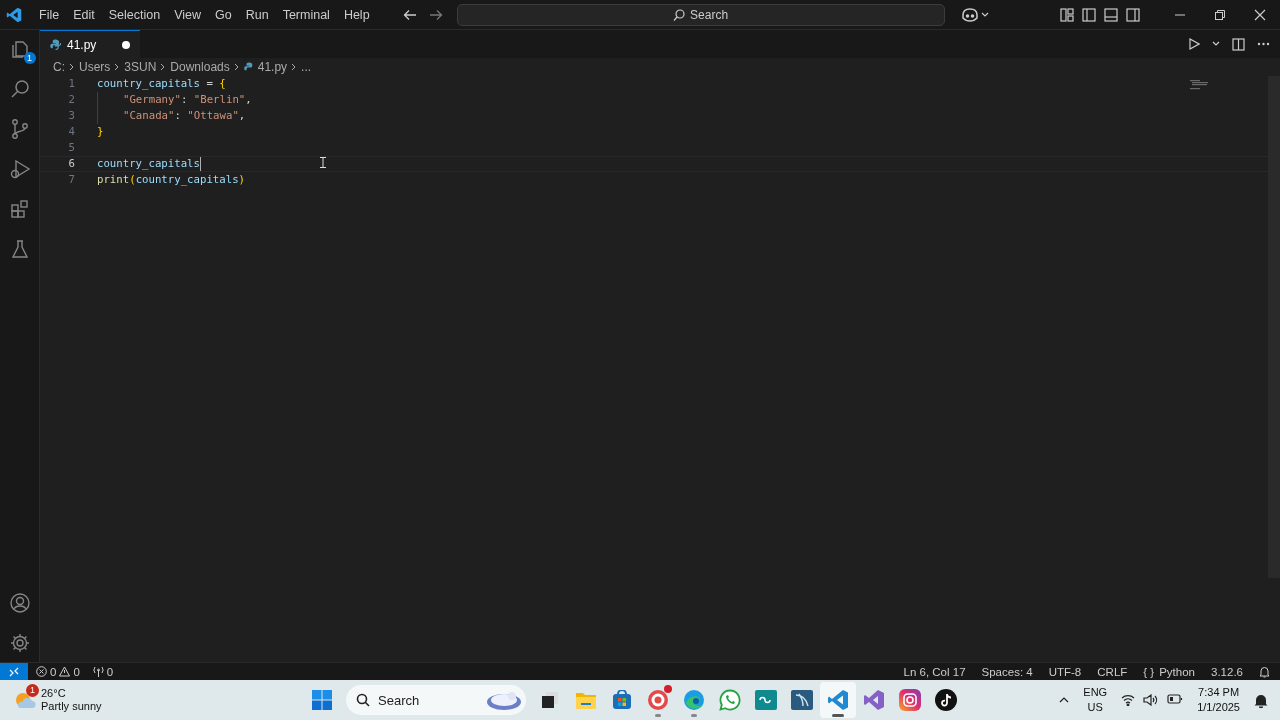  What do you see at coordinates (1007, 671) in the screenshot?
I see `status-item: Spaces: 4` at bounding box center [1007, 671].